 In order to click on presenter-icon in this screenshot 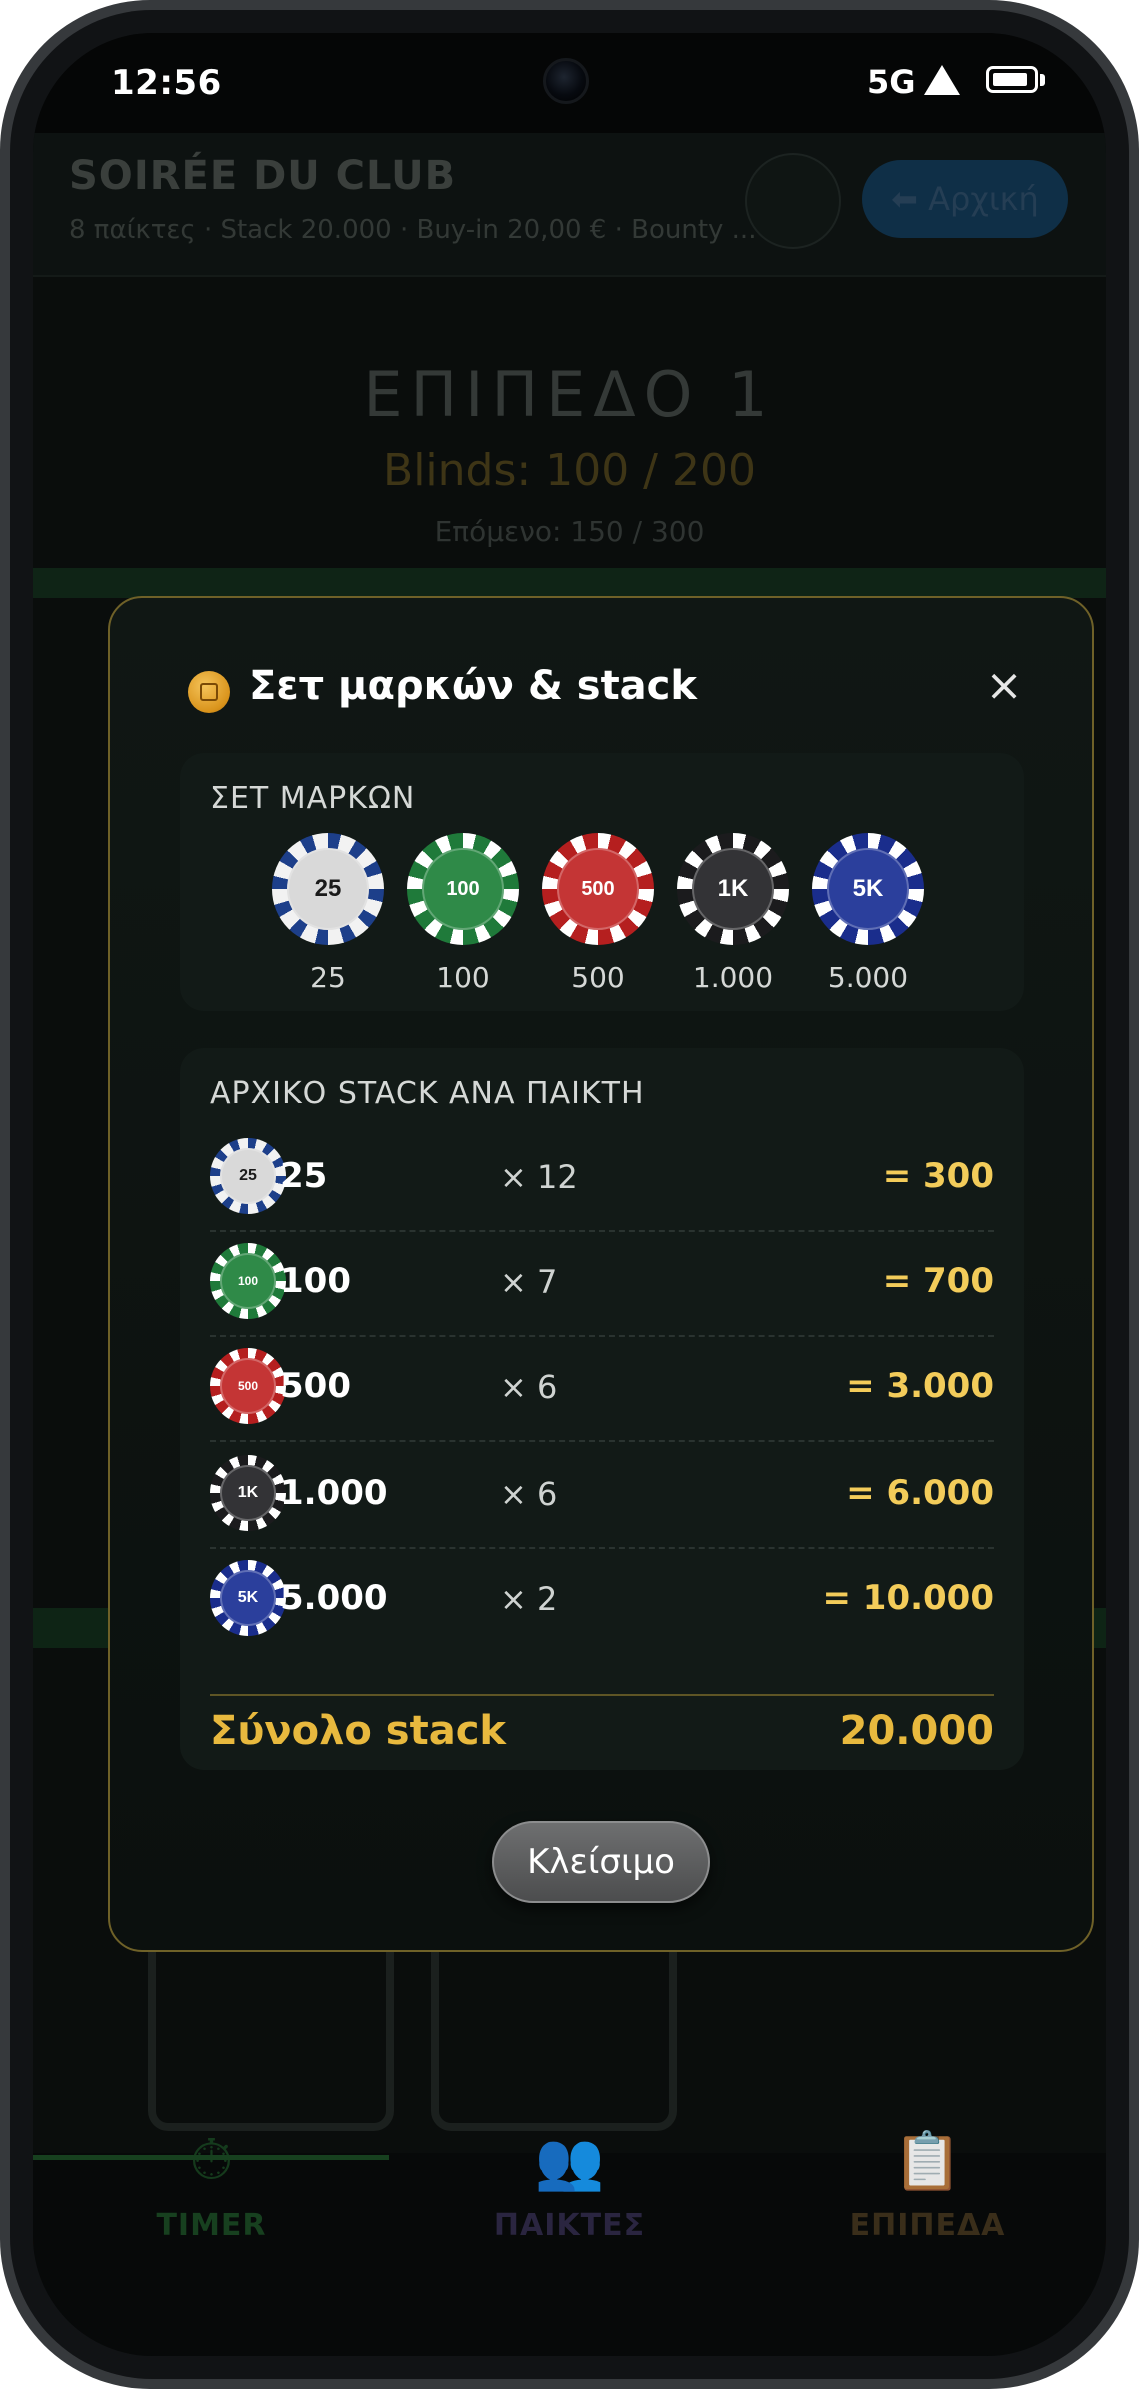, I will do `click(793, 201)`.